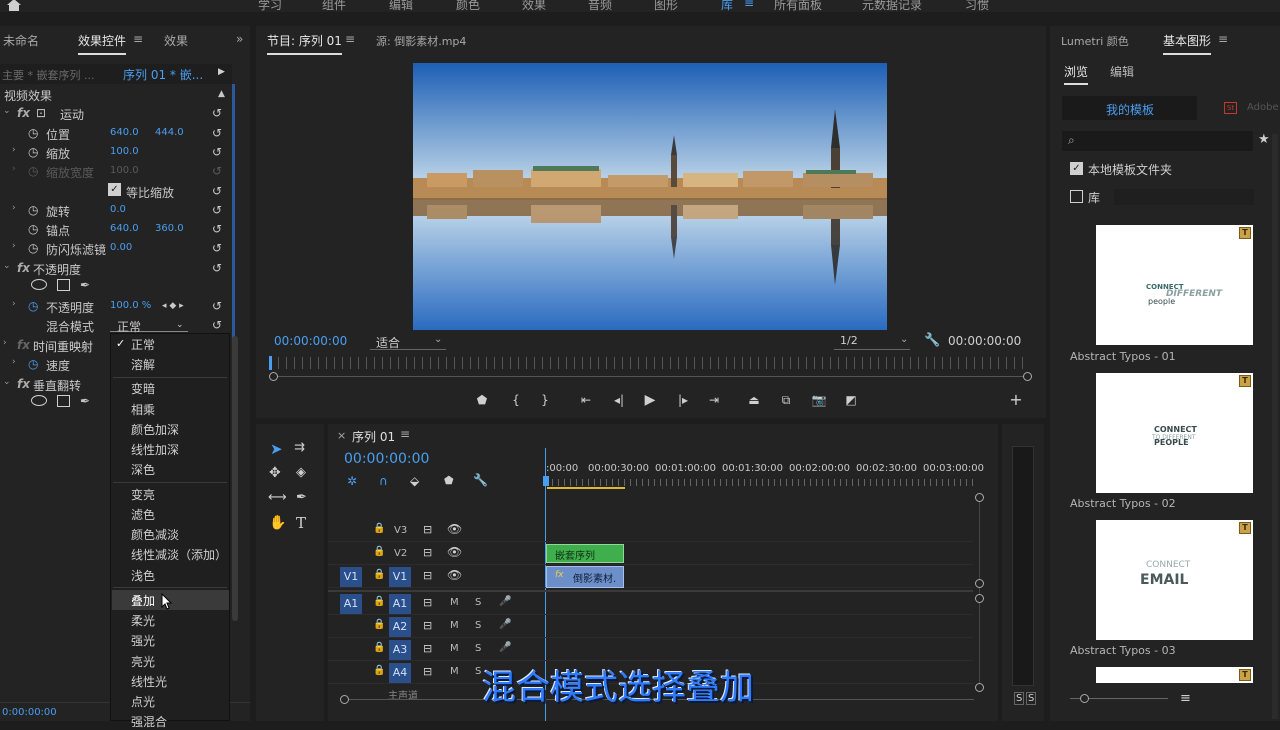 This screenshot has height=730, width=1280. I want to click on blend-option-linear-light: 线性光, so click(149, 681).